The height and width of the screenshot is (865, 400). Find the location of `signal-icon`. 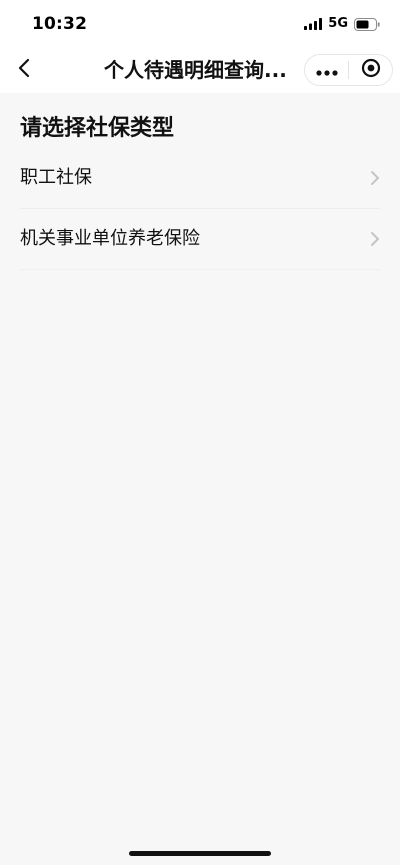

signal-icon is located at coordinates (313, 24).